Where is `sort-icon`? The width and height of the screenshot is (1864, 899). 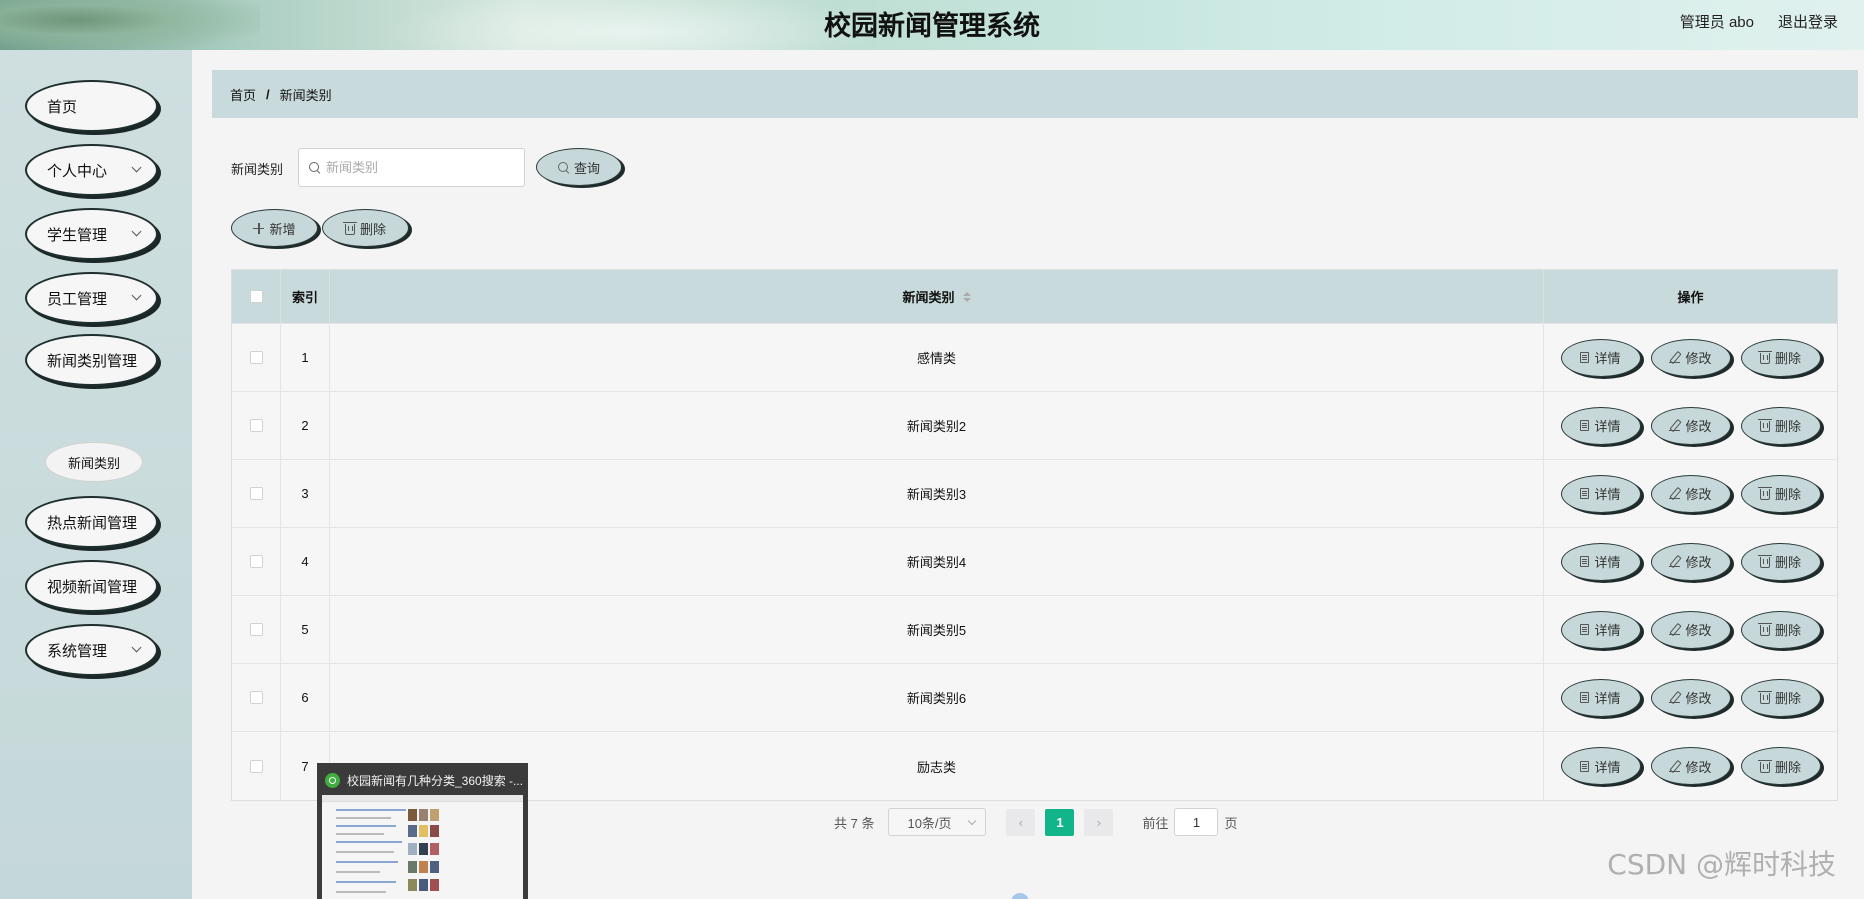 sort-icon is located at coordinates (966, 296).